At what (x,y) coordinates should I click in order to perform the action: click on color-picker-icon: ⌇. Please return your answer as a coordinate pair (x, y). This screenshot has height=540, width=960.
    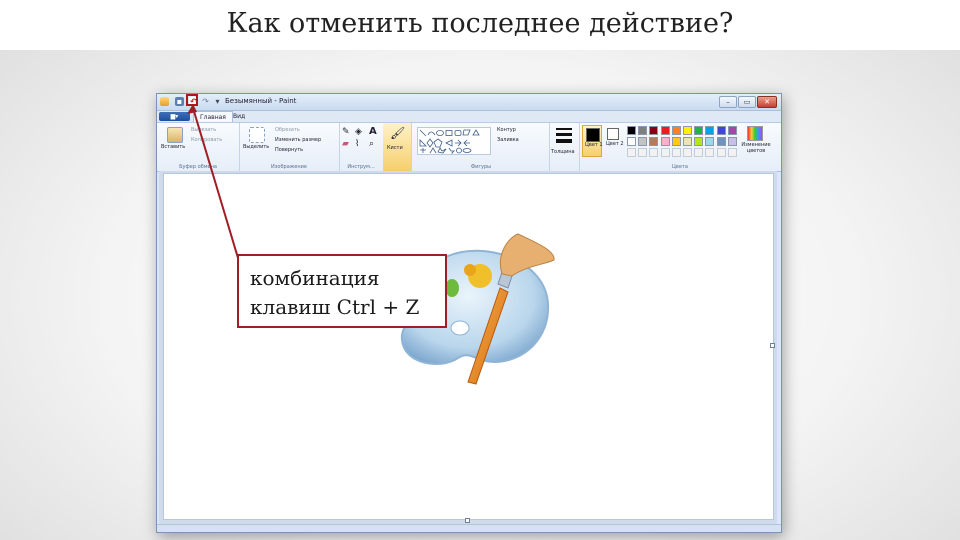
    Looking at the image, I should click on (357, 144).